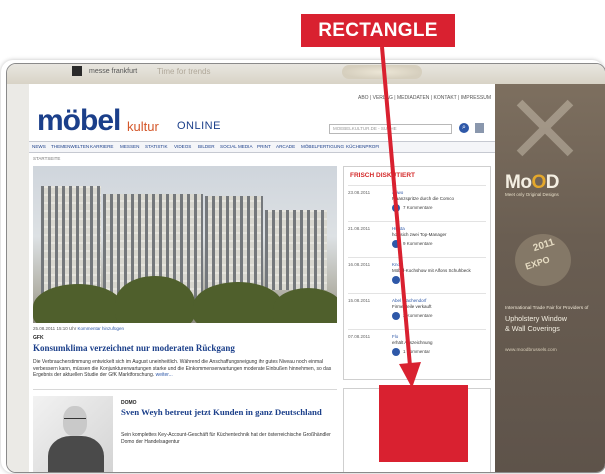 The height and width of the screenshot is (474, 605). I want to click on messe-logo-icon, so click(77, 71).